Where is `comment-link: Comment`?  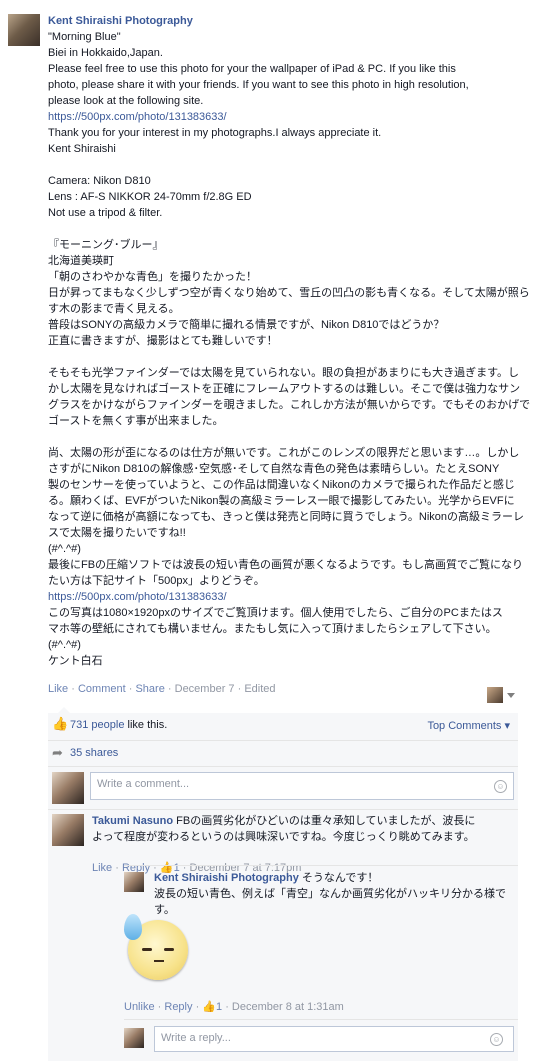 comment-link: Comment is located at coordinates (102, 689).